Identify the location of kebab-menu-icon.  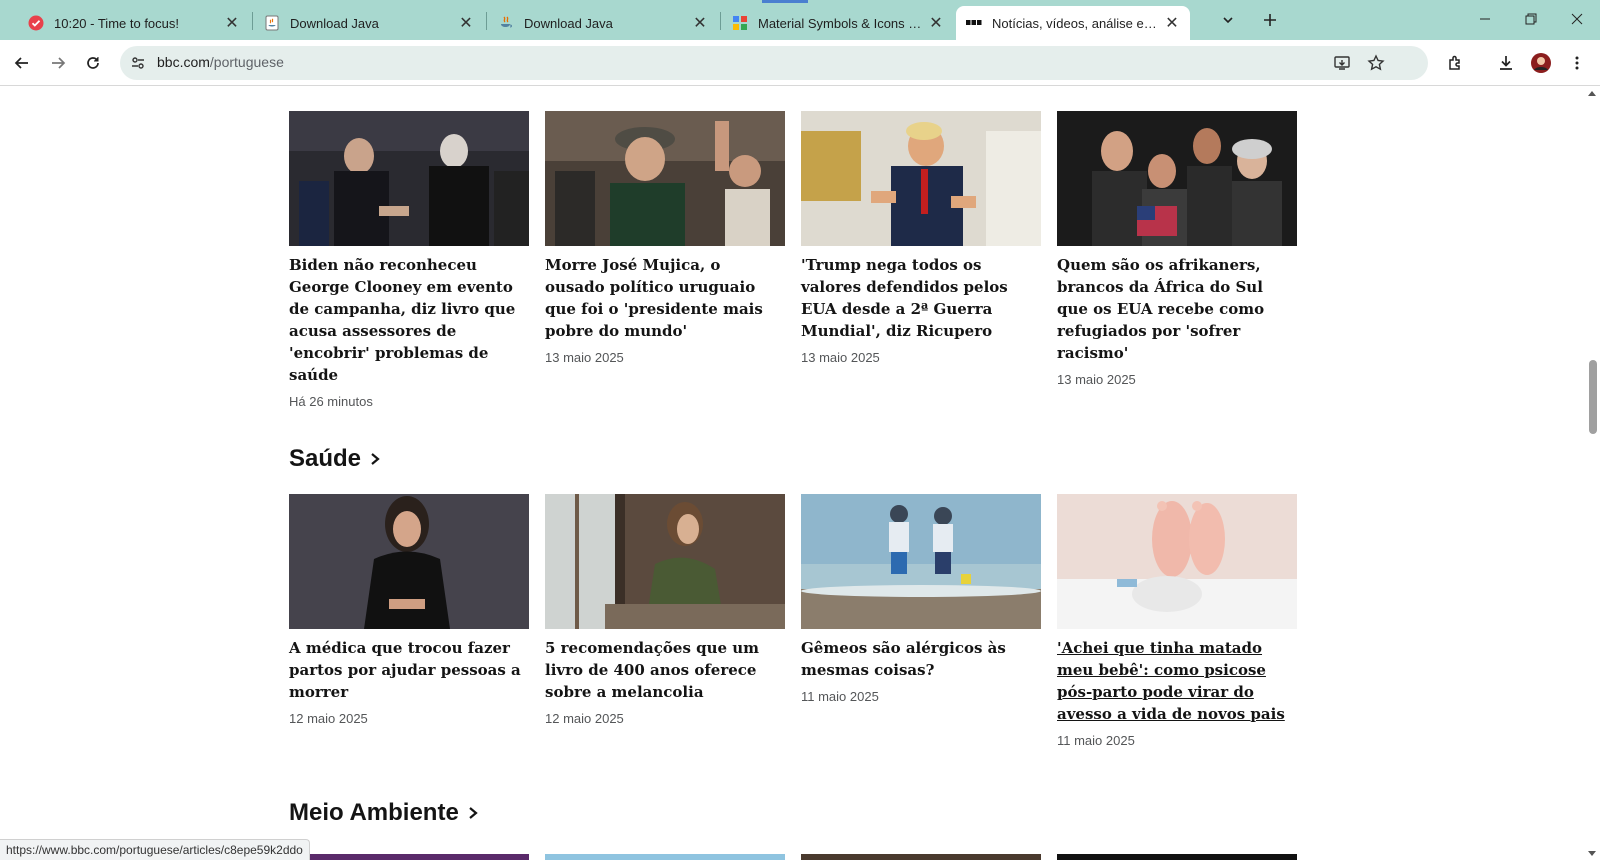
(1577, 63).